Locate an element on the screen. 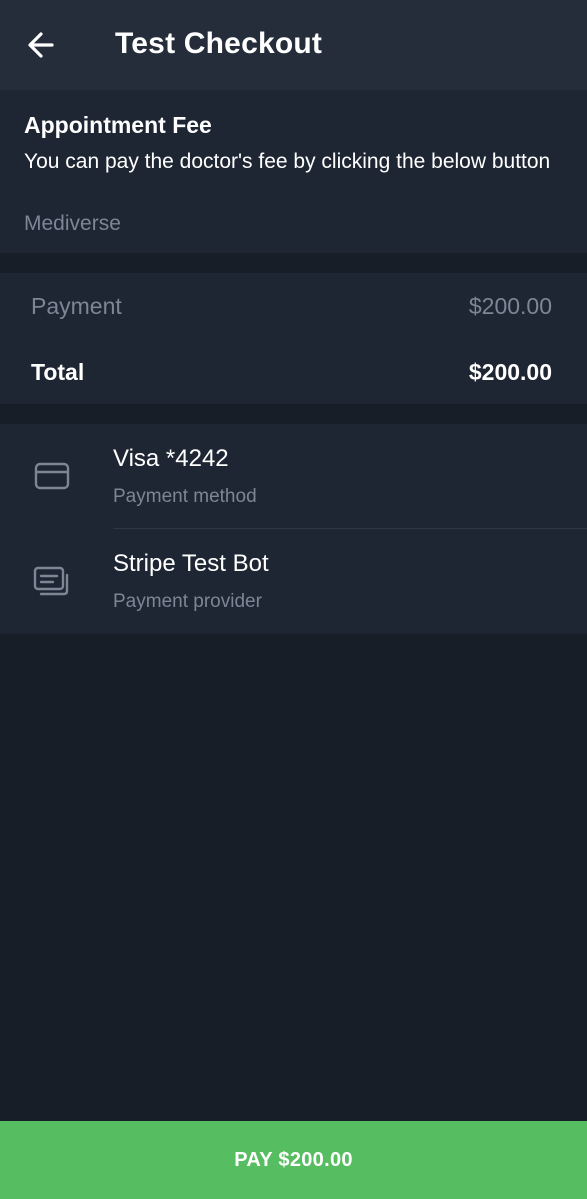  pay-button: PAY $200.00 is located at coordinates (293, 1160).